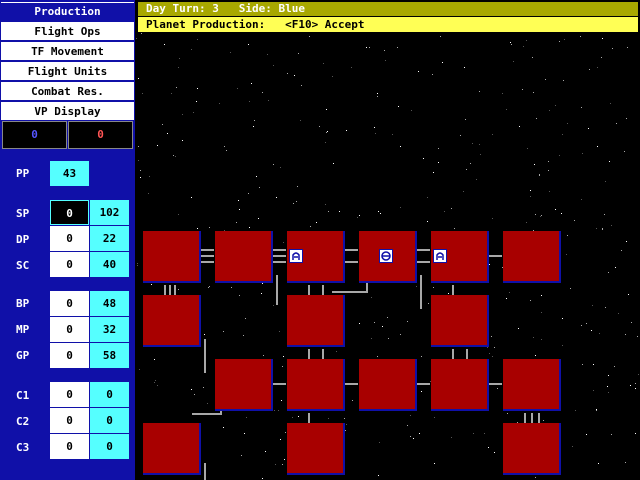 Image resolution: width=640 pixels, height=480 pixels. Describe the element at coordinates (172, 257) in the screenshot. I see `planet-r1c1` at that location.